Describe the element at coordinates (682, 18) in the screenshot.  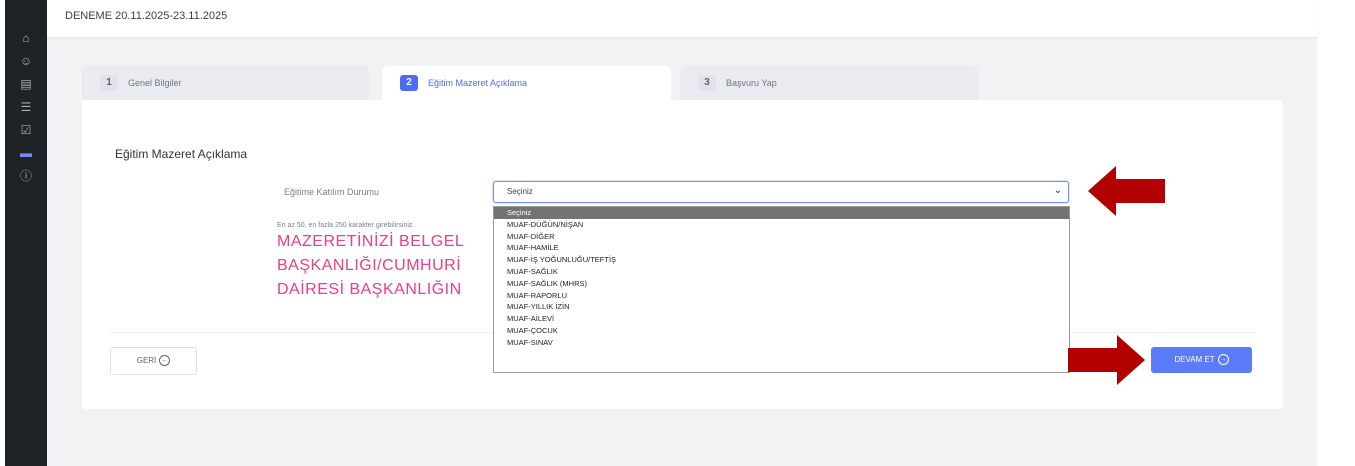
I see `topbar: DENEME 20.11.2025-23.11.2025` at that location.